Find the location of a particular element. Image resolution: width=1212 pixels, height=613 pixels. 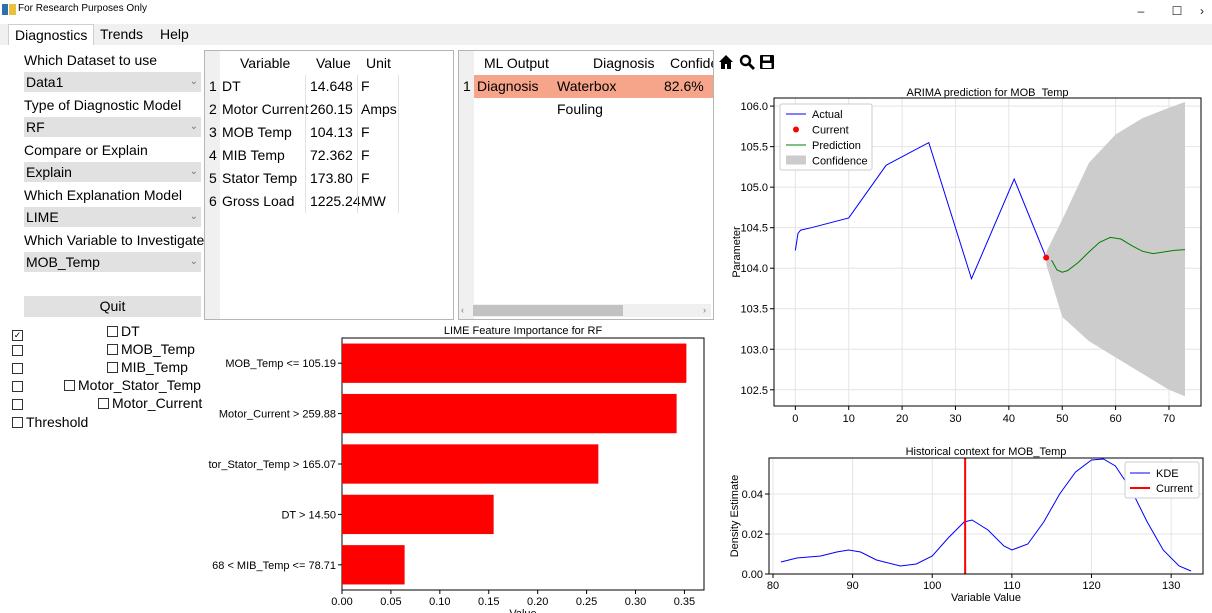

check-threshold: Threshold is located at coordinates (50, 422).